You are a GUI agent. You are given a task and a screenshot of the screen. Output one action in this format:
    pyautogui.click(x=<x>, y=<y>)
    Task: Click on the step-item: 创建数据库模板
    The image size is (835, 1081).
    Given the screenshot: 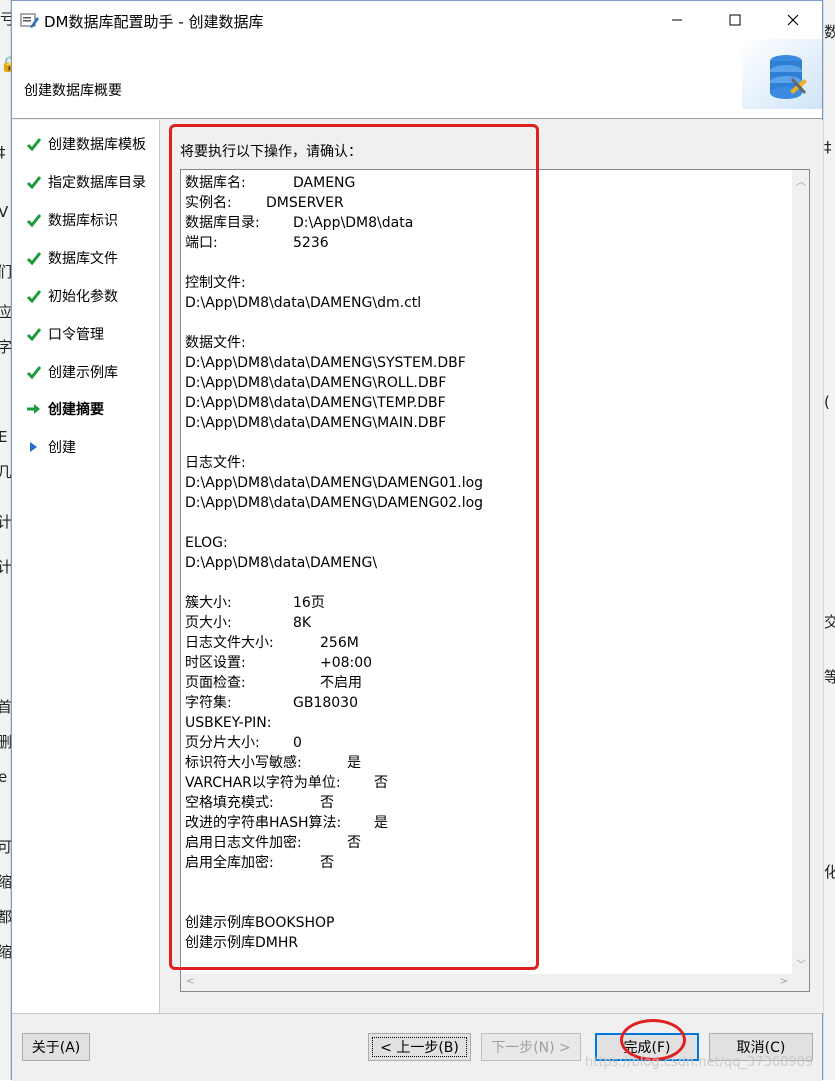 What is the action you would take?
    pyautogui.click(x=86, y=144)
    